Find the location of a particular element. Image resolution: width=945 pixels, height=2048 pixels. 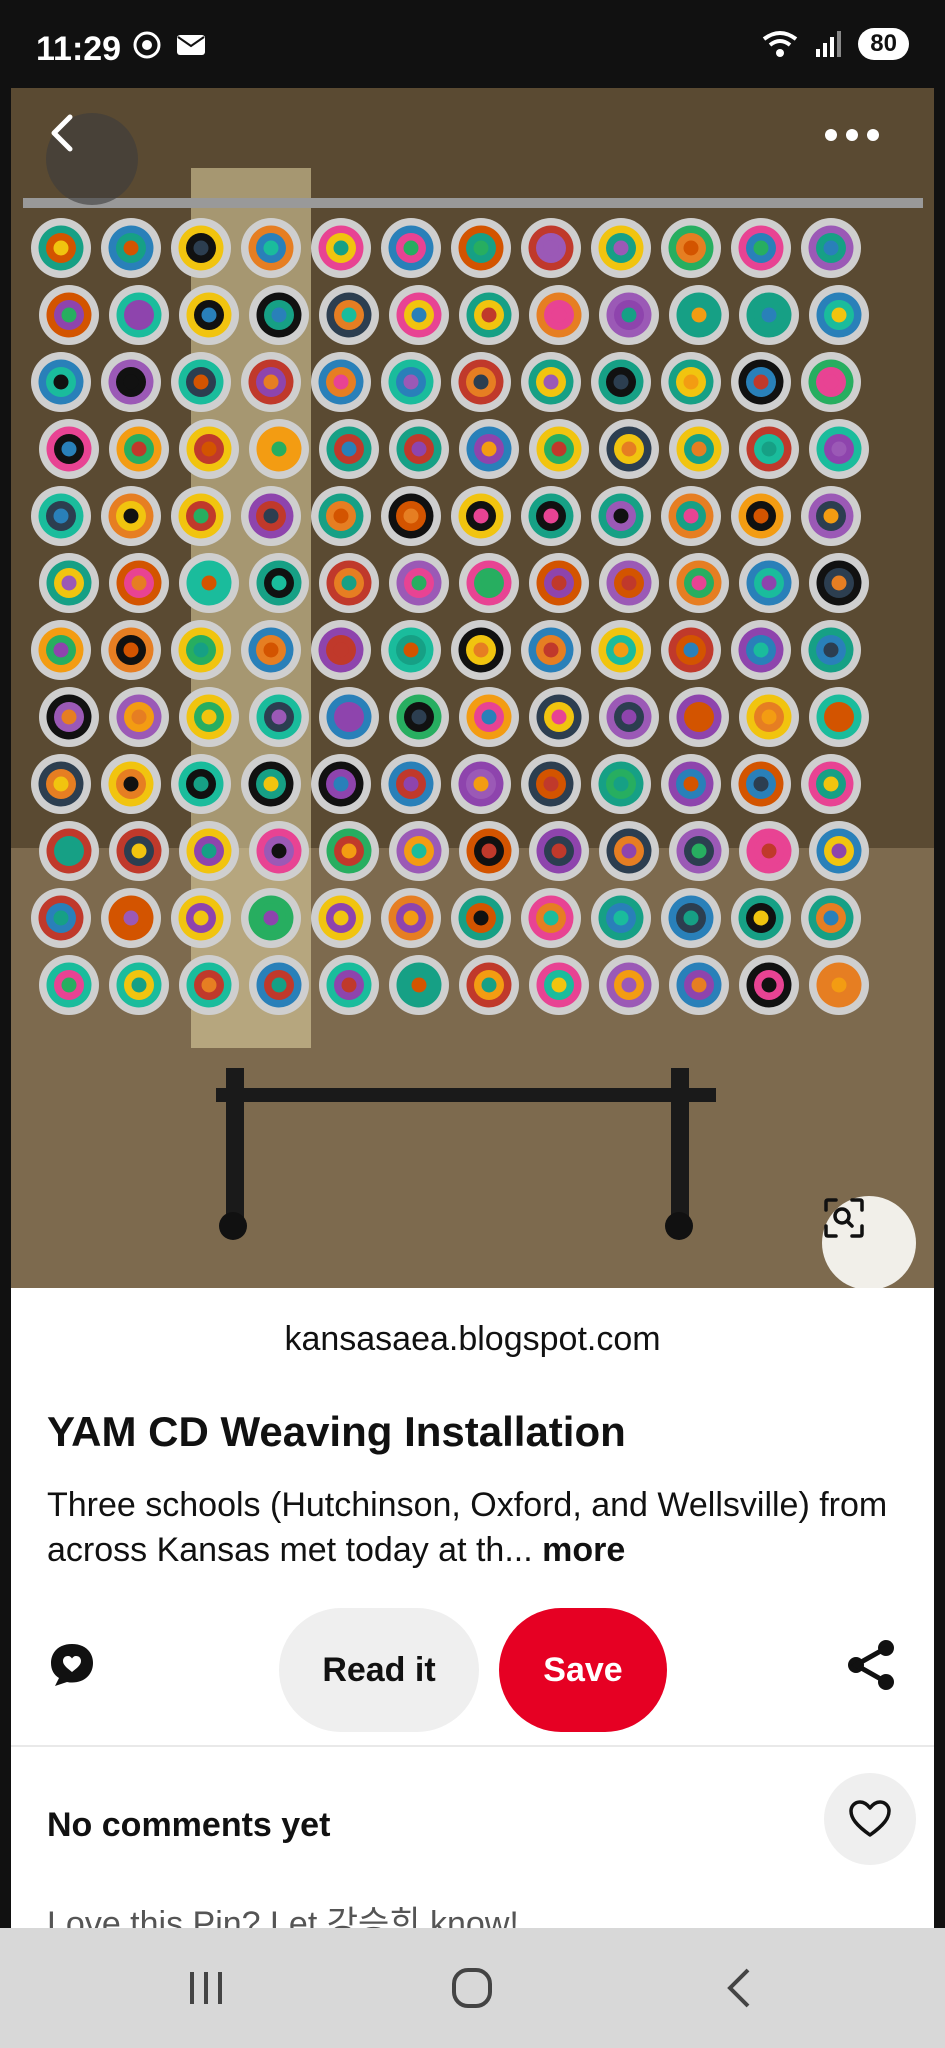

status-time: 11:29 is located at coordinates (79, 49).